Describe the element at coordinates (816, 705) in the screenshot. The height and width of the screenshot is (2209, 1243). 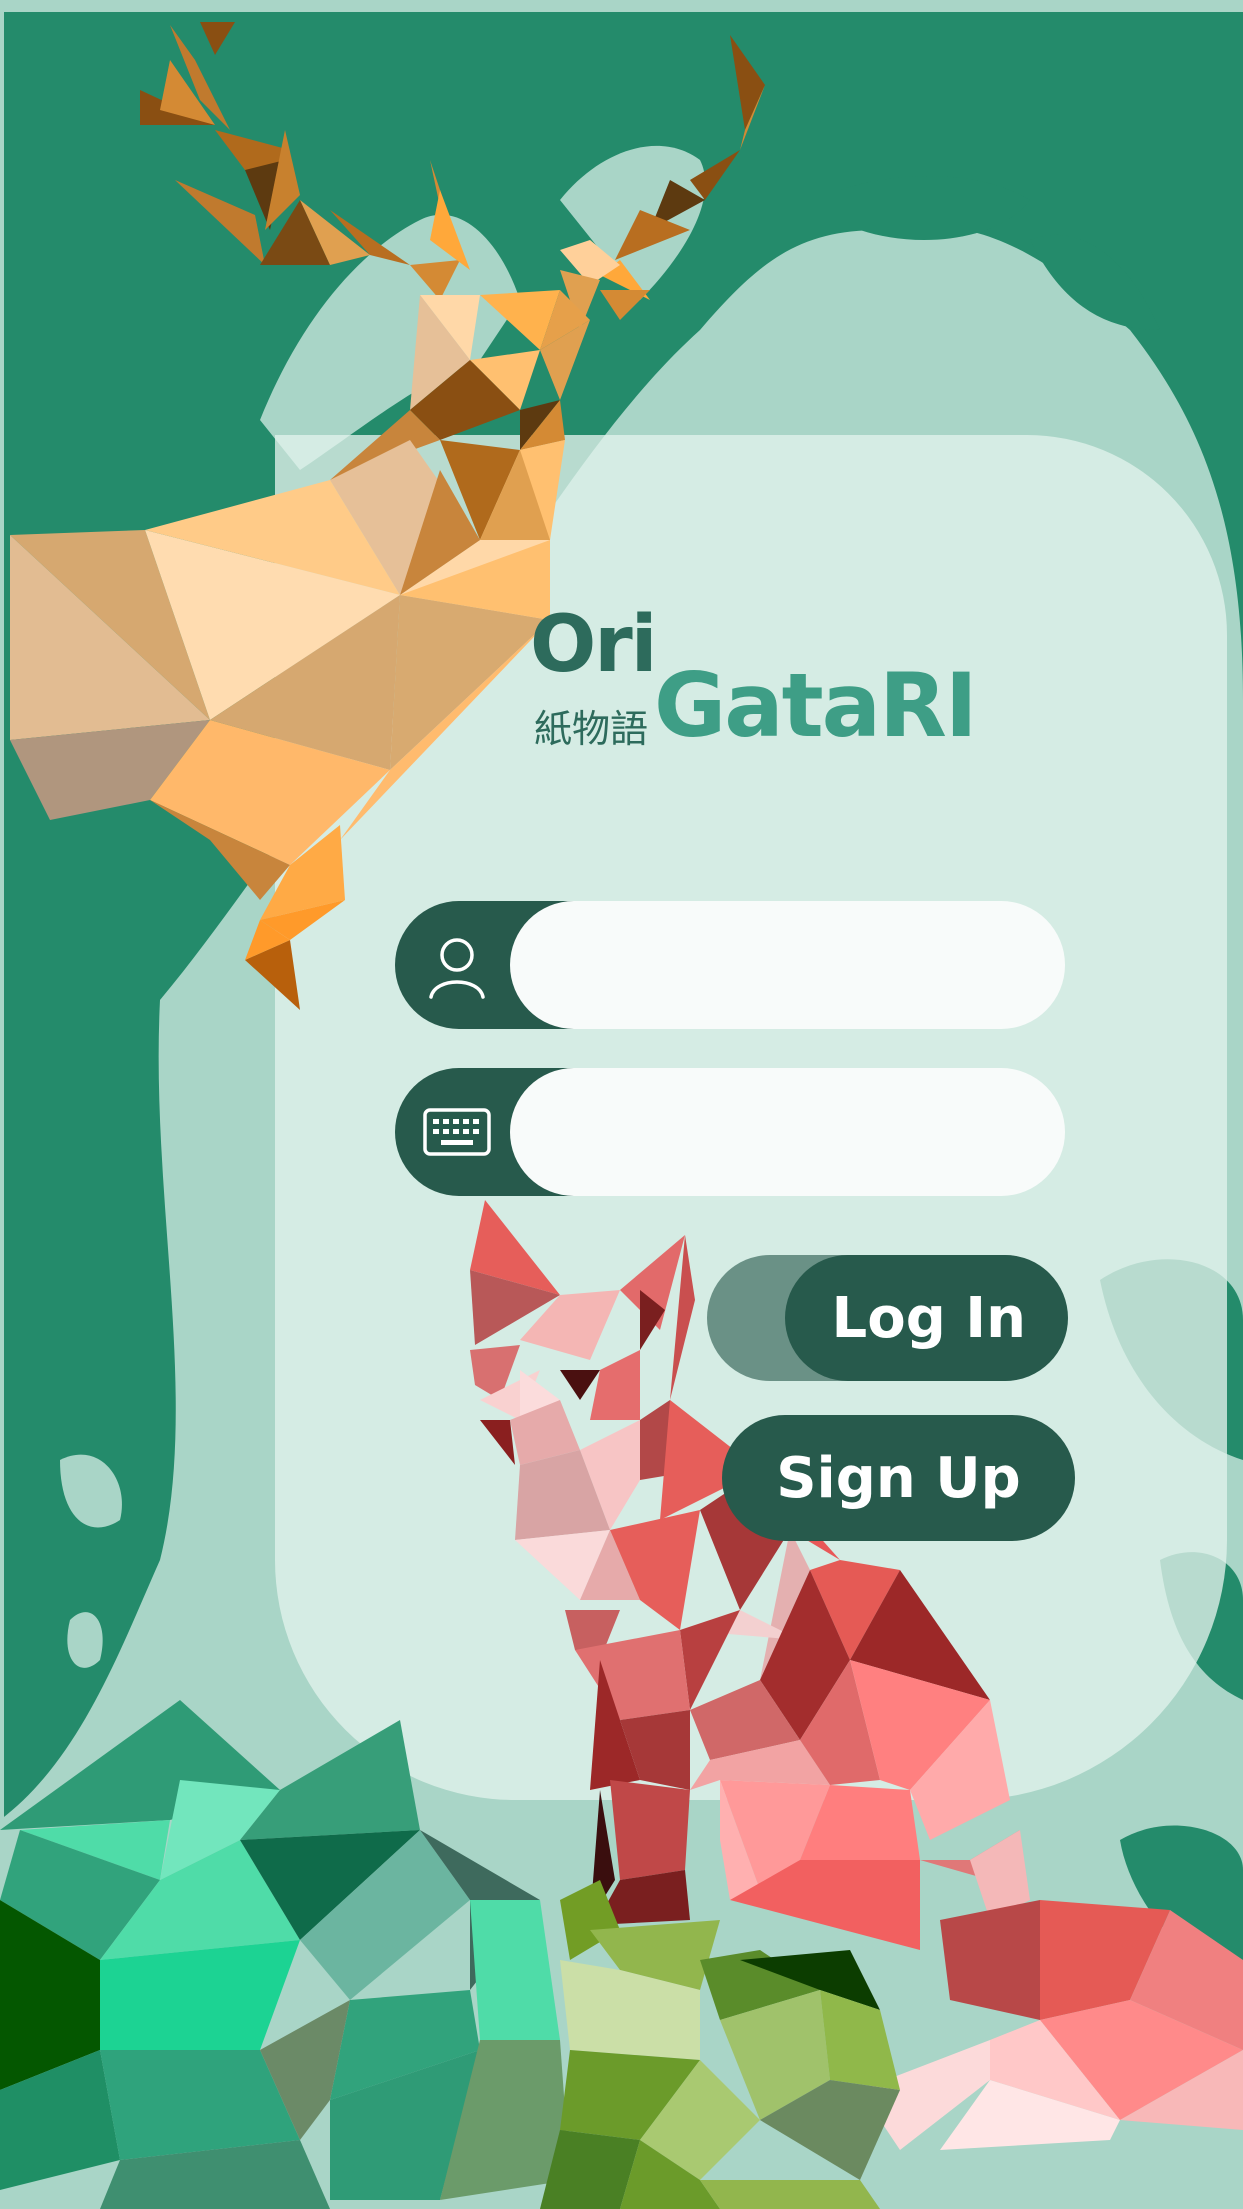
I see `logo-gatari-text: GataRI` at that location.